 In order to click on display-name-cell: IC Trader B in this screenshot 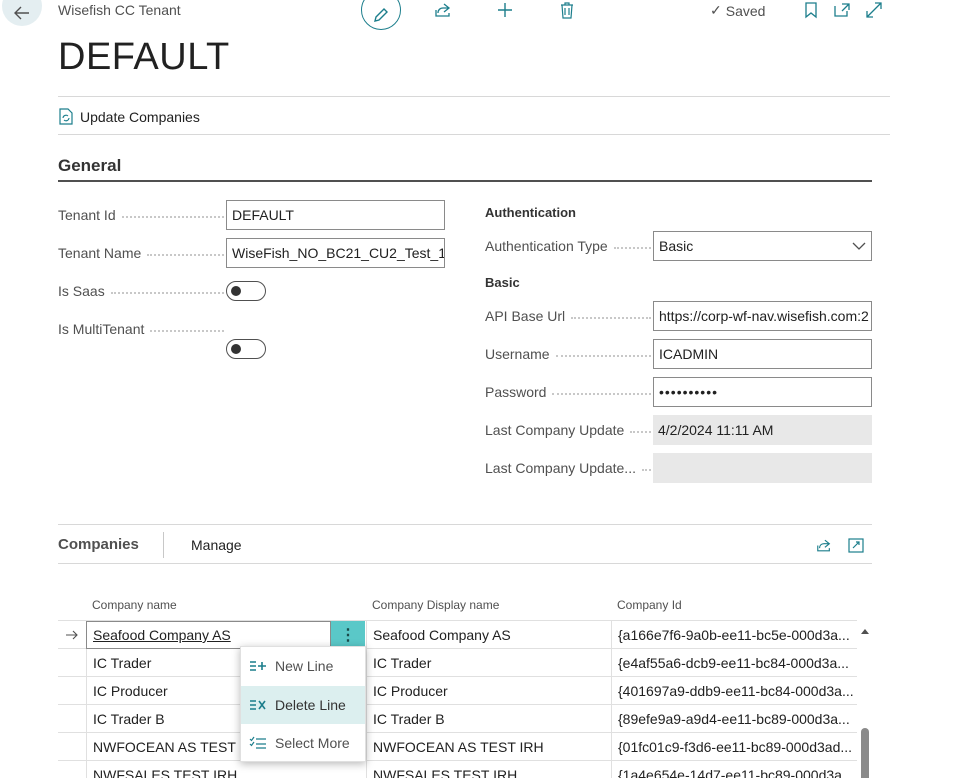, I will do `click(488, 719)`.